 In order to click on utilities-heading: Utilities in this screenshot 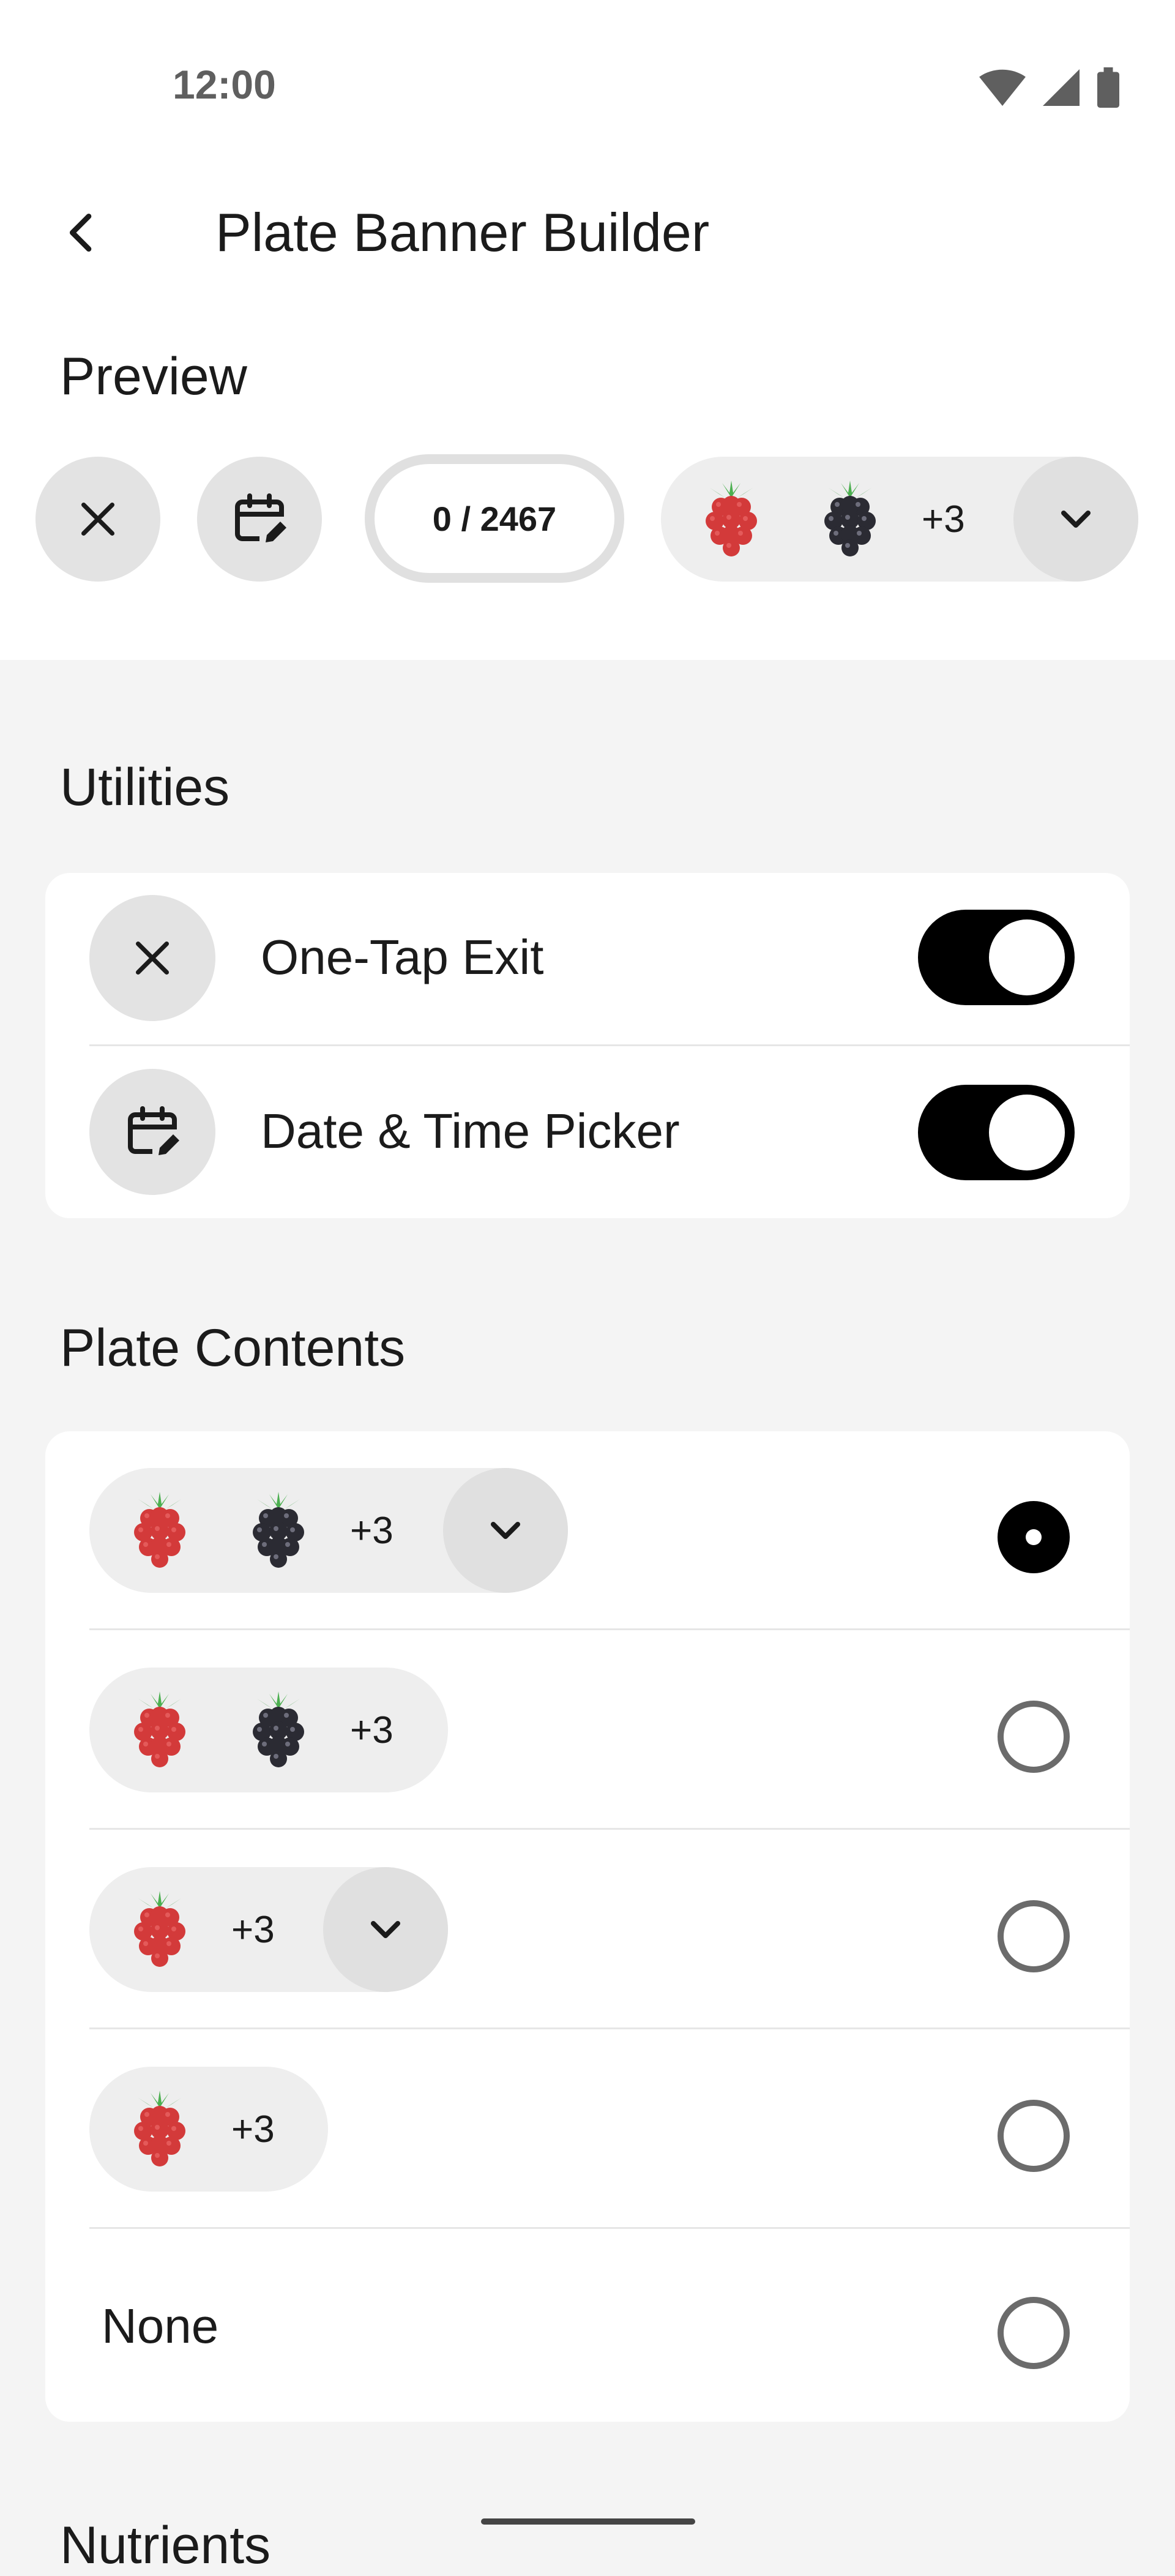, I will do `click(145, 788)`.